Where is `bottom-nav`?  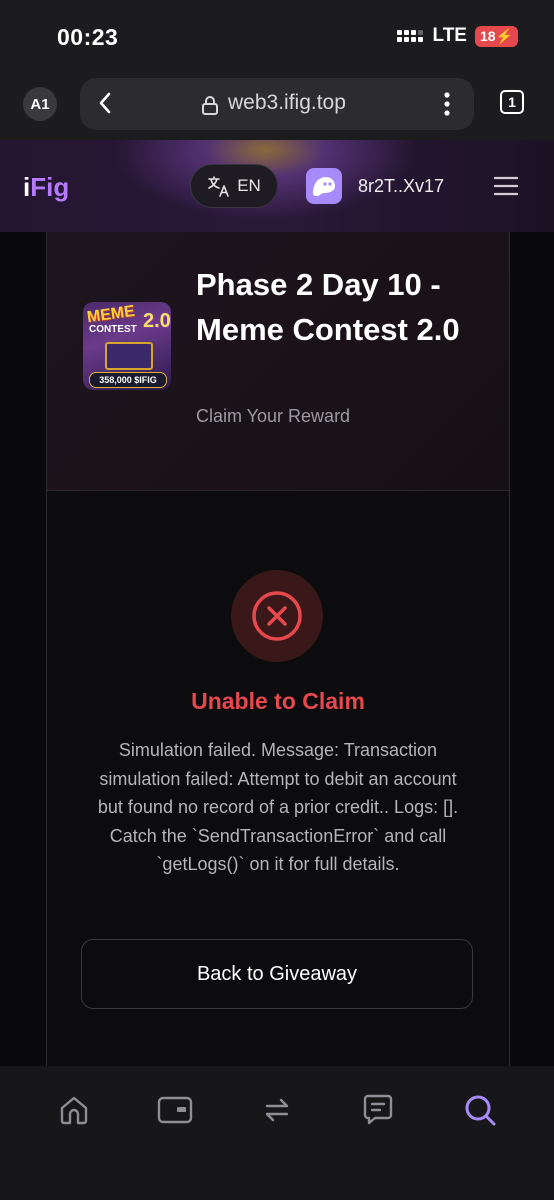
bottom-nav is located at coordinates (277, 1133).